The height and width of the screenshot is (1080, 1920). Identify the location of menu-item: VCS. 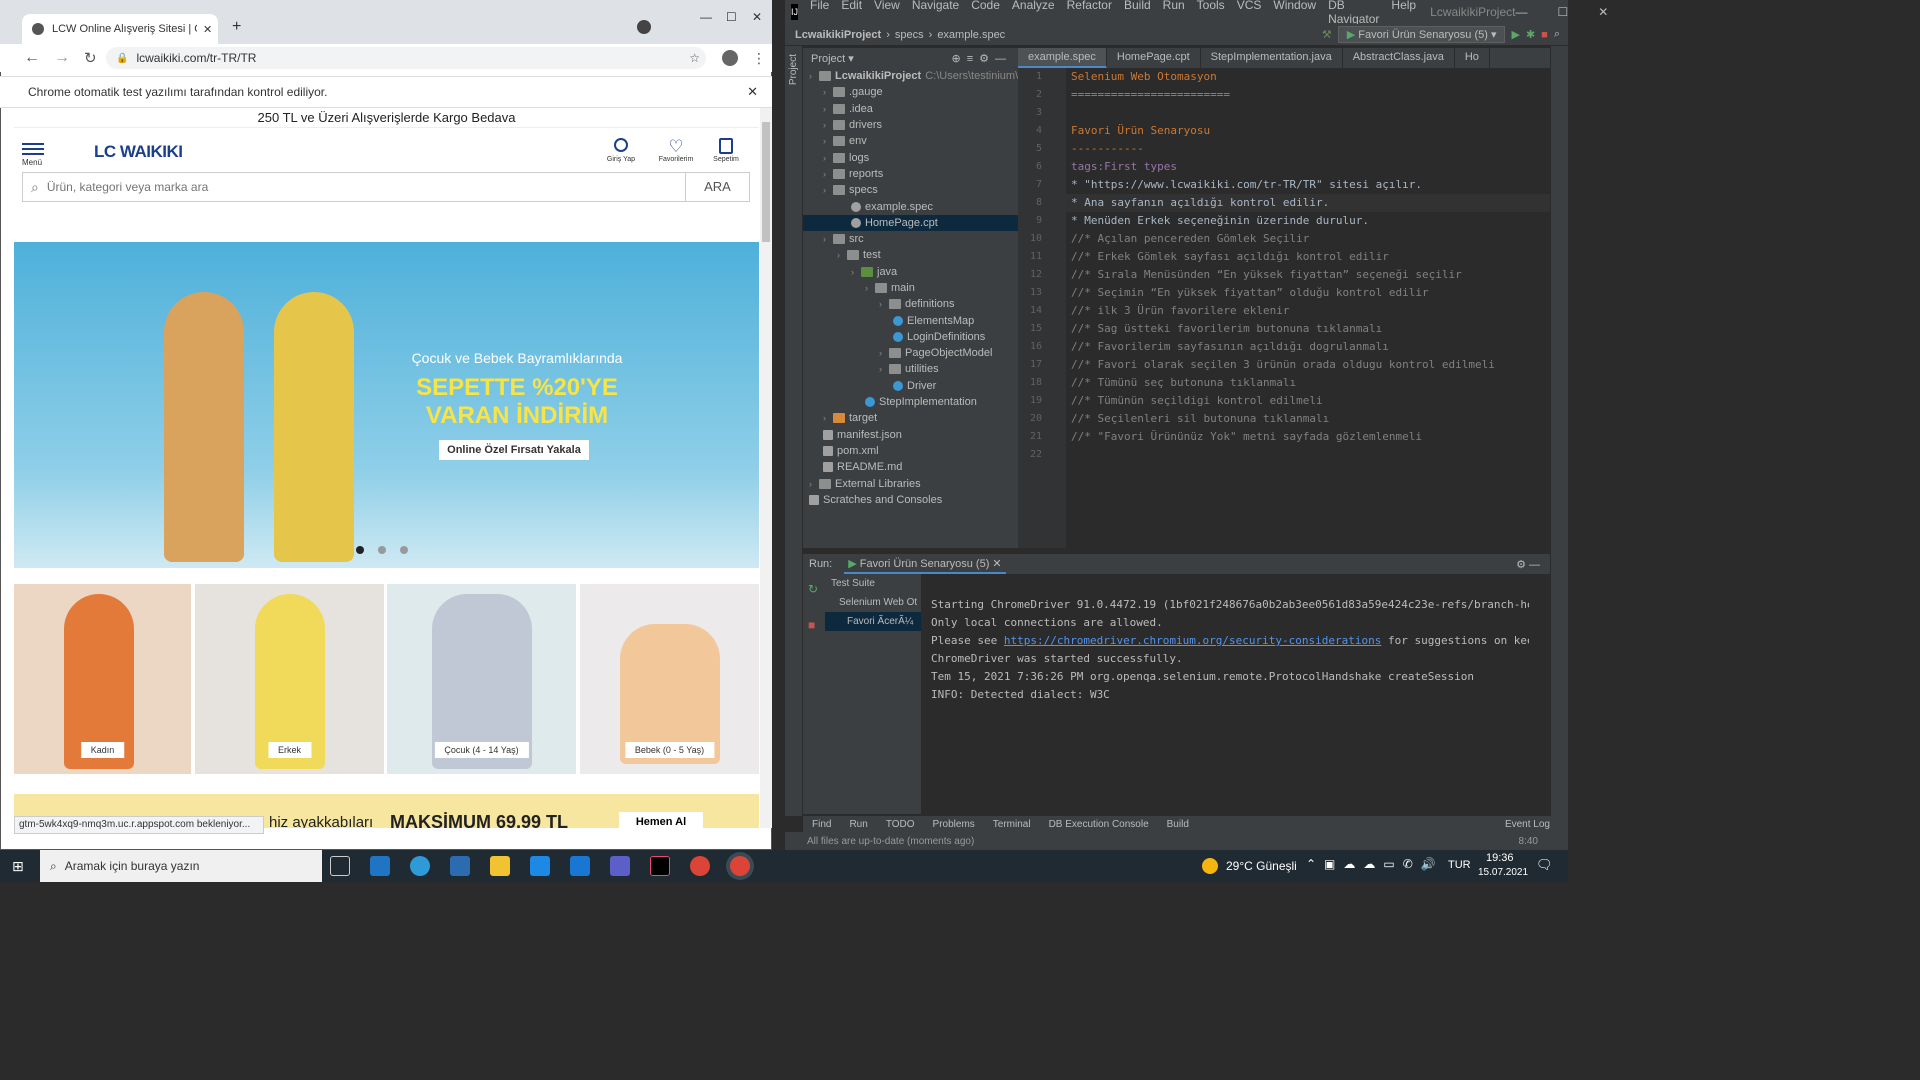
(1249, 13).